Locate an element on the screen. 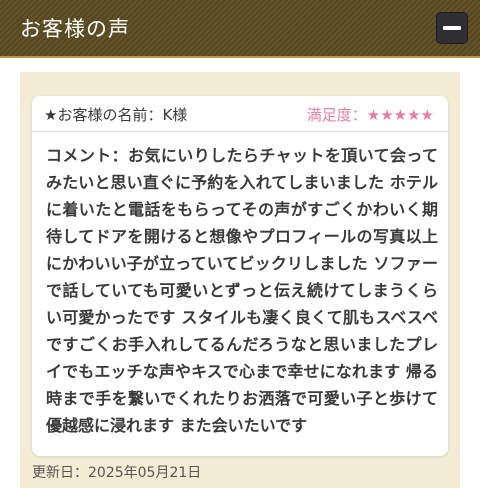 Image resolution: width=480 pixels, height=488 pixels. section-header: お客様の声 is located at coordinates (240, 29).